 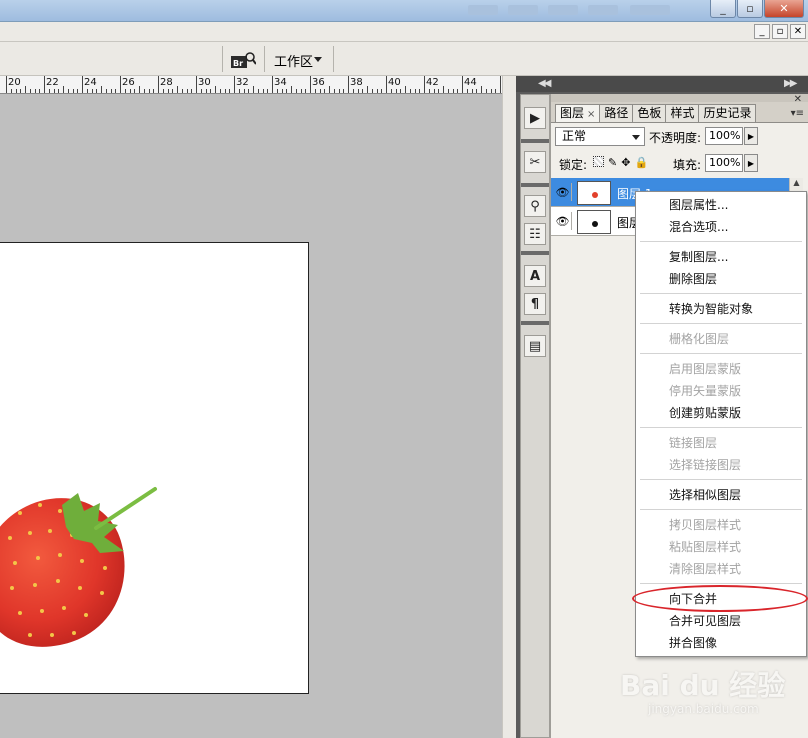 What do you see at coordinates (535, 162) in the screenshot?
I see `wand-icon: ✂` at bounding box center [535, 162].